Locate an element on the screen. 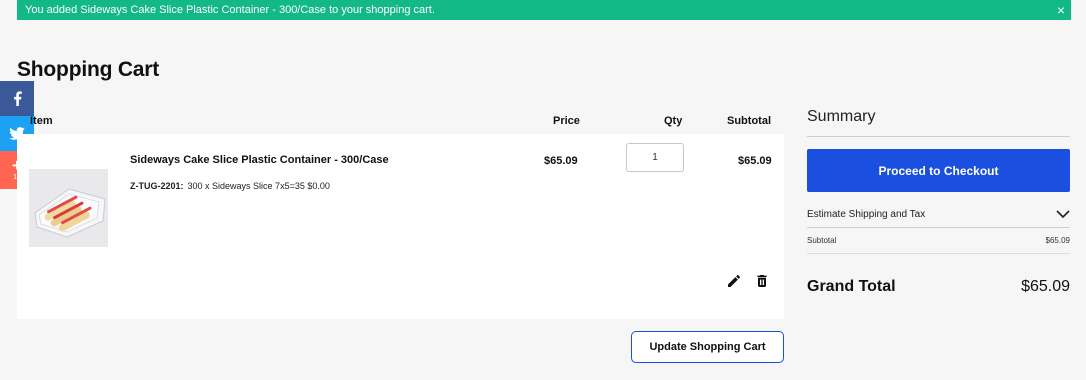 This screenshot has height=380, width=1086. proceed-to-checkout-button: Proceed to Checkout is located at coordinates (938, 170).